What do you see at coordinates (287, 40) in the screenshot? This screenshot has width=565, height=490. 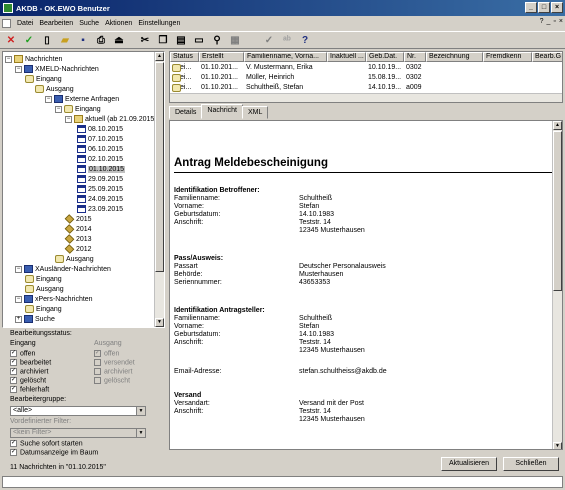 I see `abc-icon: ᵃᵇ` at bounding box center [287, 40].